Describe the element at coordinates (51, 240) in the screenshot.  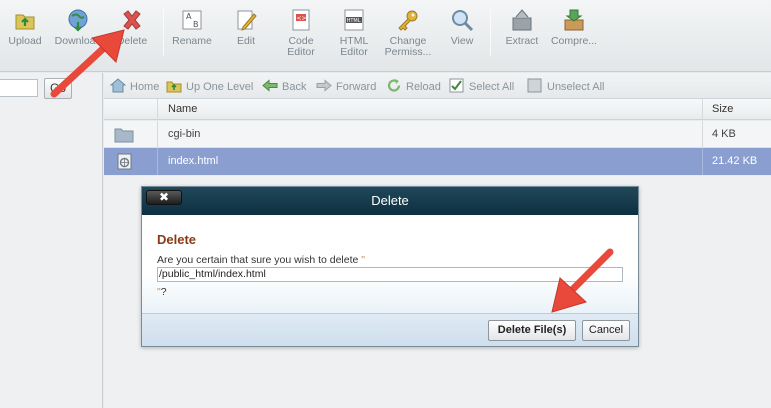
I see `left-directory-pane: Go` at that location.